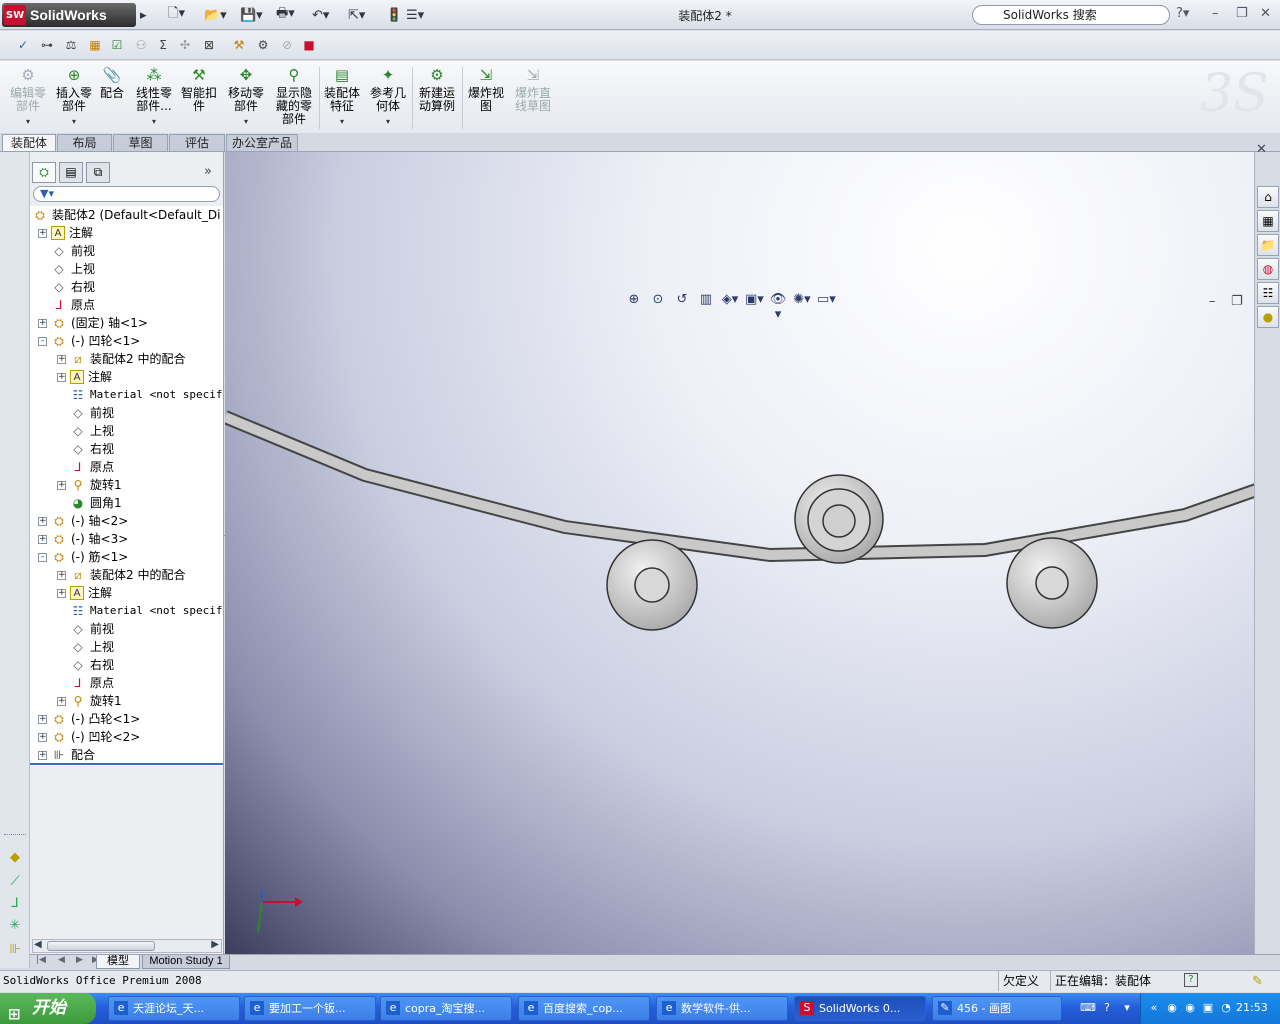  Describe the element at coordinates (140, 142) in the screenshot. I see `command-tab-3: 草图` at that location.